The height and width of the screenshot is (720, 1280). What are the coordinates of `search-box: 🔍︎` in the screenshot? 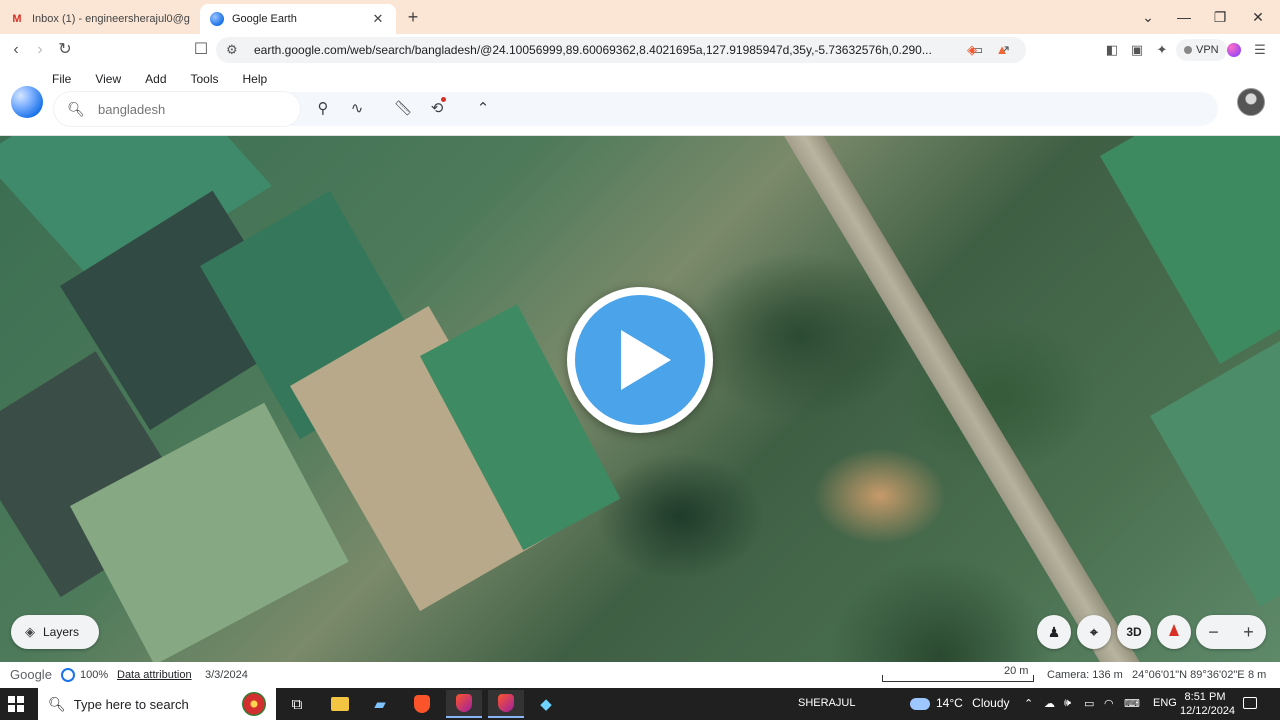 It's located at (177, 109).